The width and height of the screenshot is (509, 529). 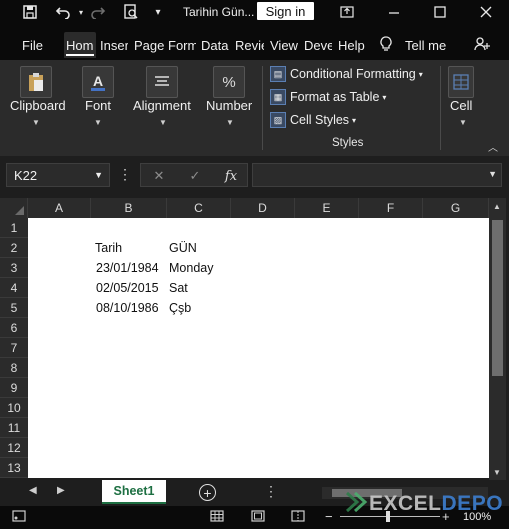 What do you see at coordinates (351, 45) in the screenshot?
I see `tab-help: Help` at bounding box center [351, 45].